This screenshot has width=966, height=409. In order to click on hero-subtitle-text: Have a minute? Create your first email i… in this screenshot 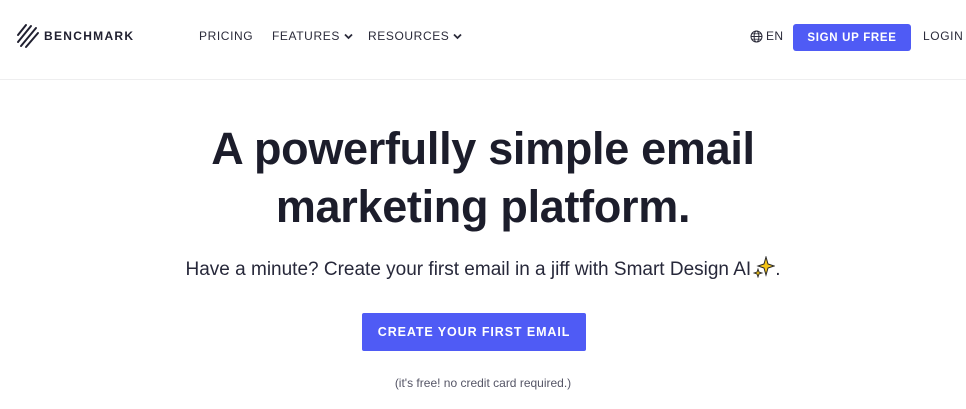, I will do `click(468, 269)`.